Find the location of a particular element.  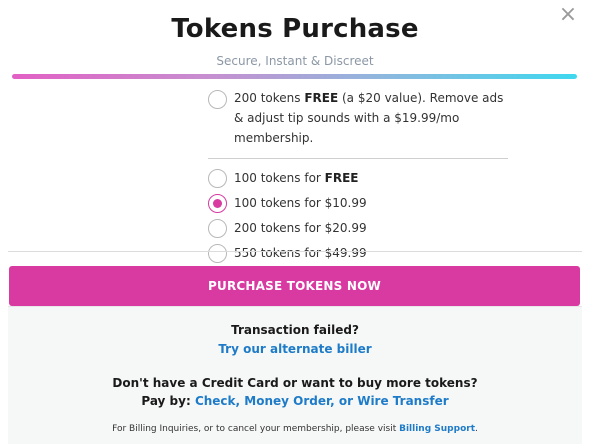

alternate-biller-link: Try our alternate biller is located at coordinates (295, 349).